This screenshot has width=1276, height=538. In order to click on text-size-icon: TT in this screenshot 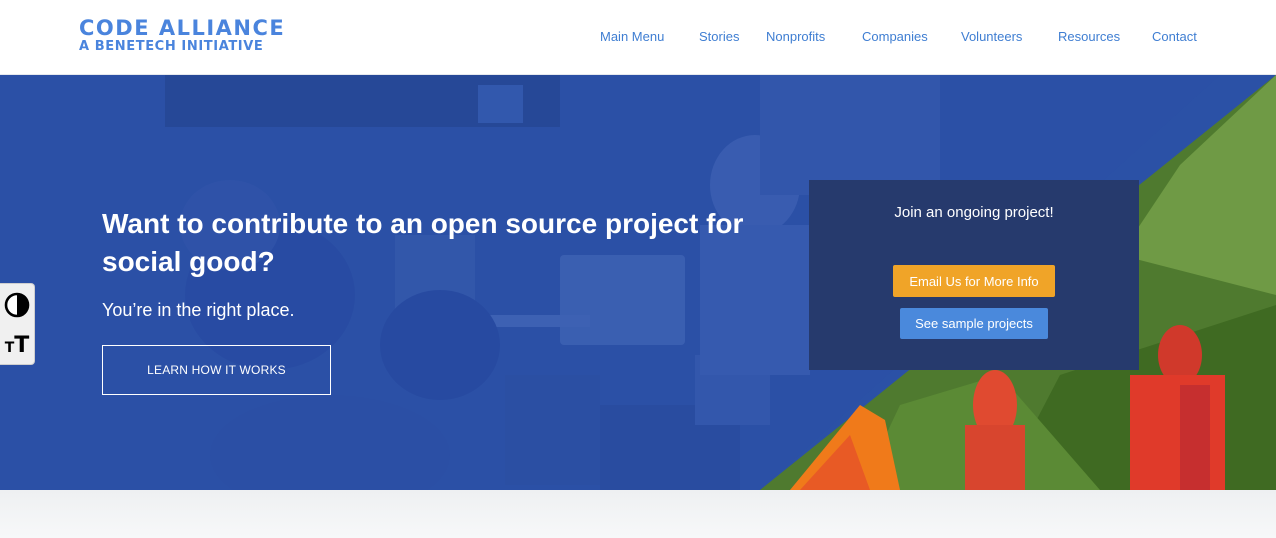, I will do `click(17, 345)`.